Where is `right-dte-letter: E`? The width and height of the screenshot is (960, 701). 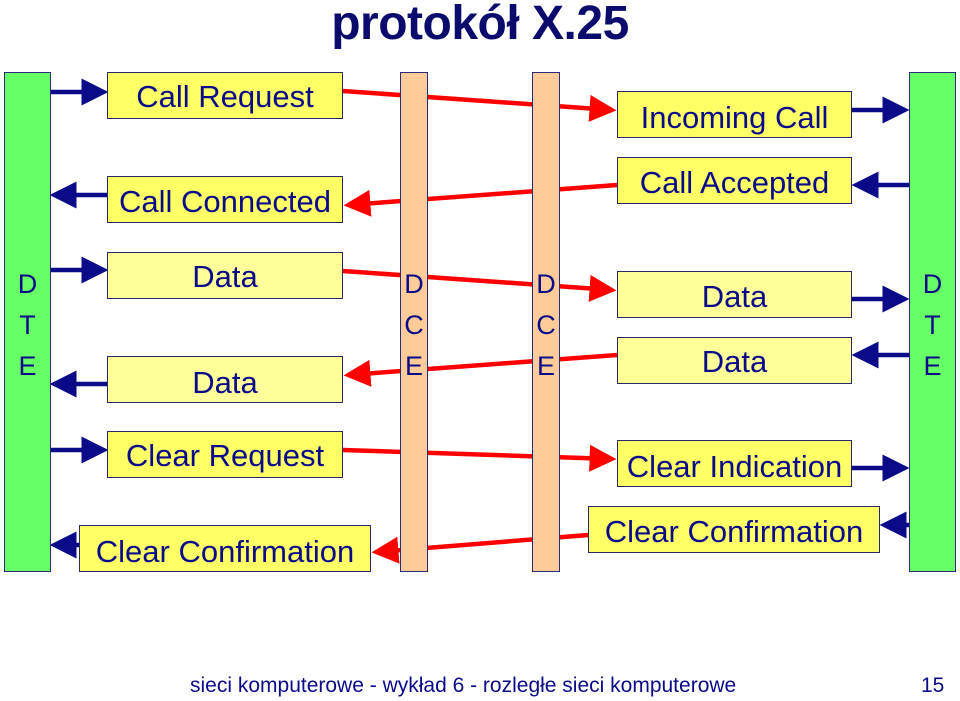 right-dte-letter: E is located at coordinates (932, 366).